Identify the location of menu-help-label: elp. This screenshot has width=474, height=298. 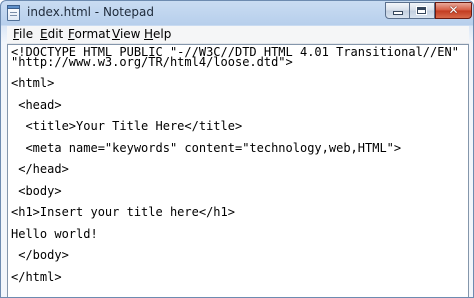
(162, 34).